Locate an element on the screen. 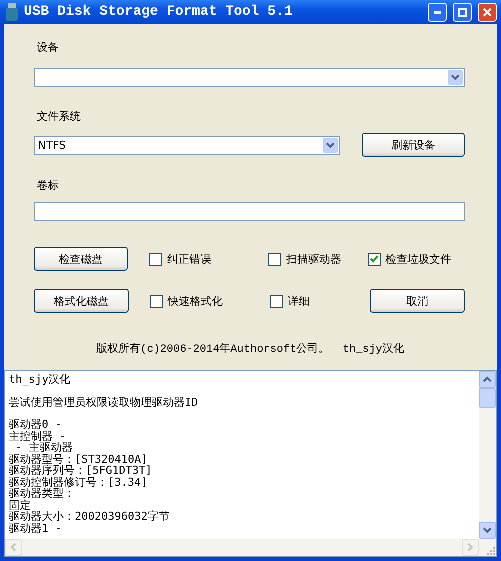  checkbox-label: 详细 is located at coordinates (299, 301).